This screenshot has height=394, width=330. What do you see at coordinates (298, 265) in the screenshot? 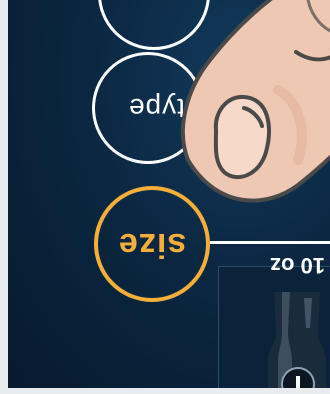
I see `product-size-label: 10 oz` at bounding box center [298, 265].